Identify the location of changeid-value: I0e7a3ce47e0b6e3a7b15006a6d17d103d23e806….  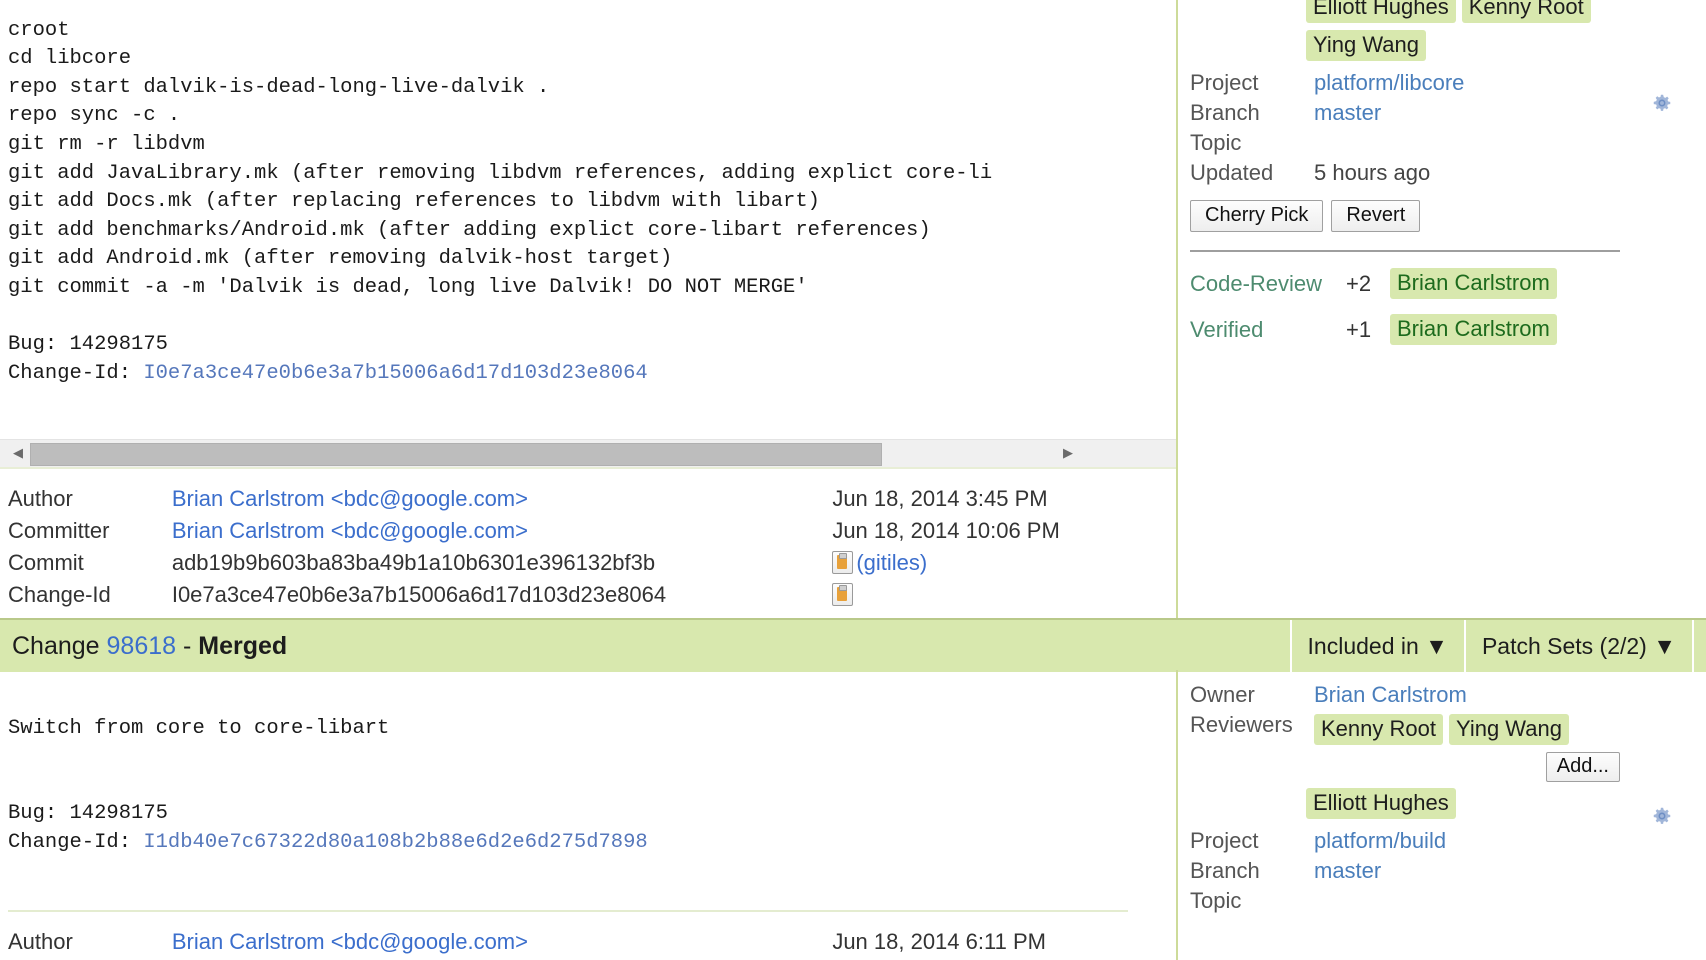
(419, 594).